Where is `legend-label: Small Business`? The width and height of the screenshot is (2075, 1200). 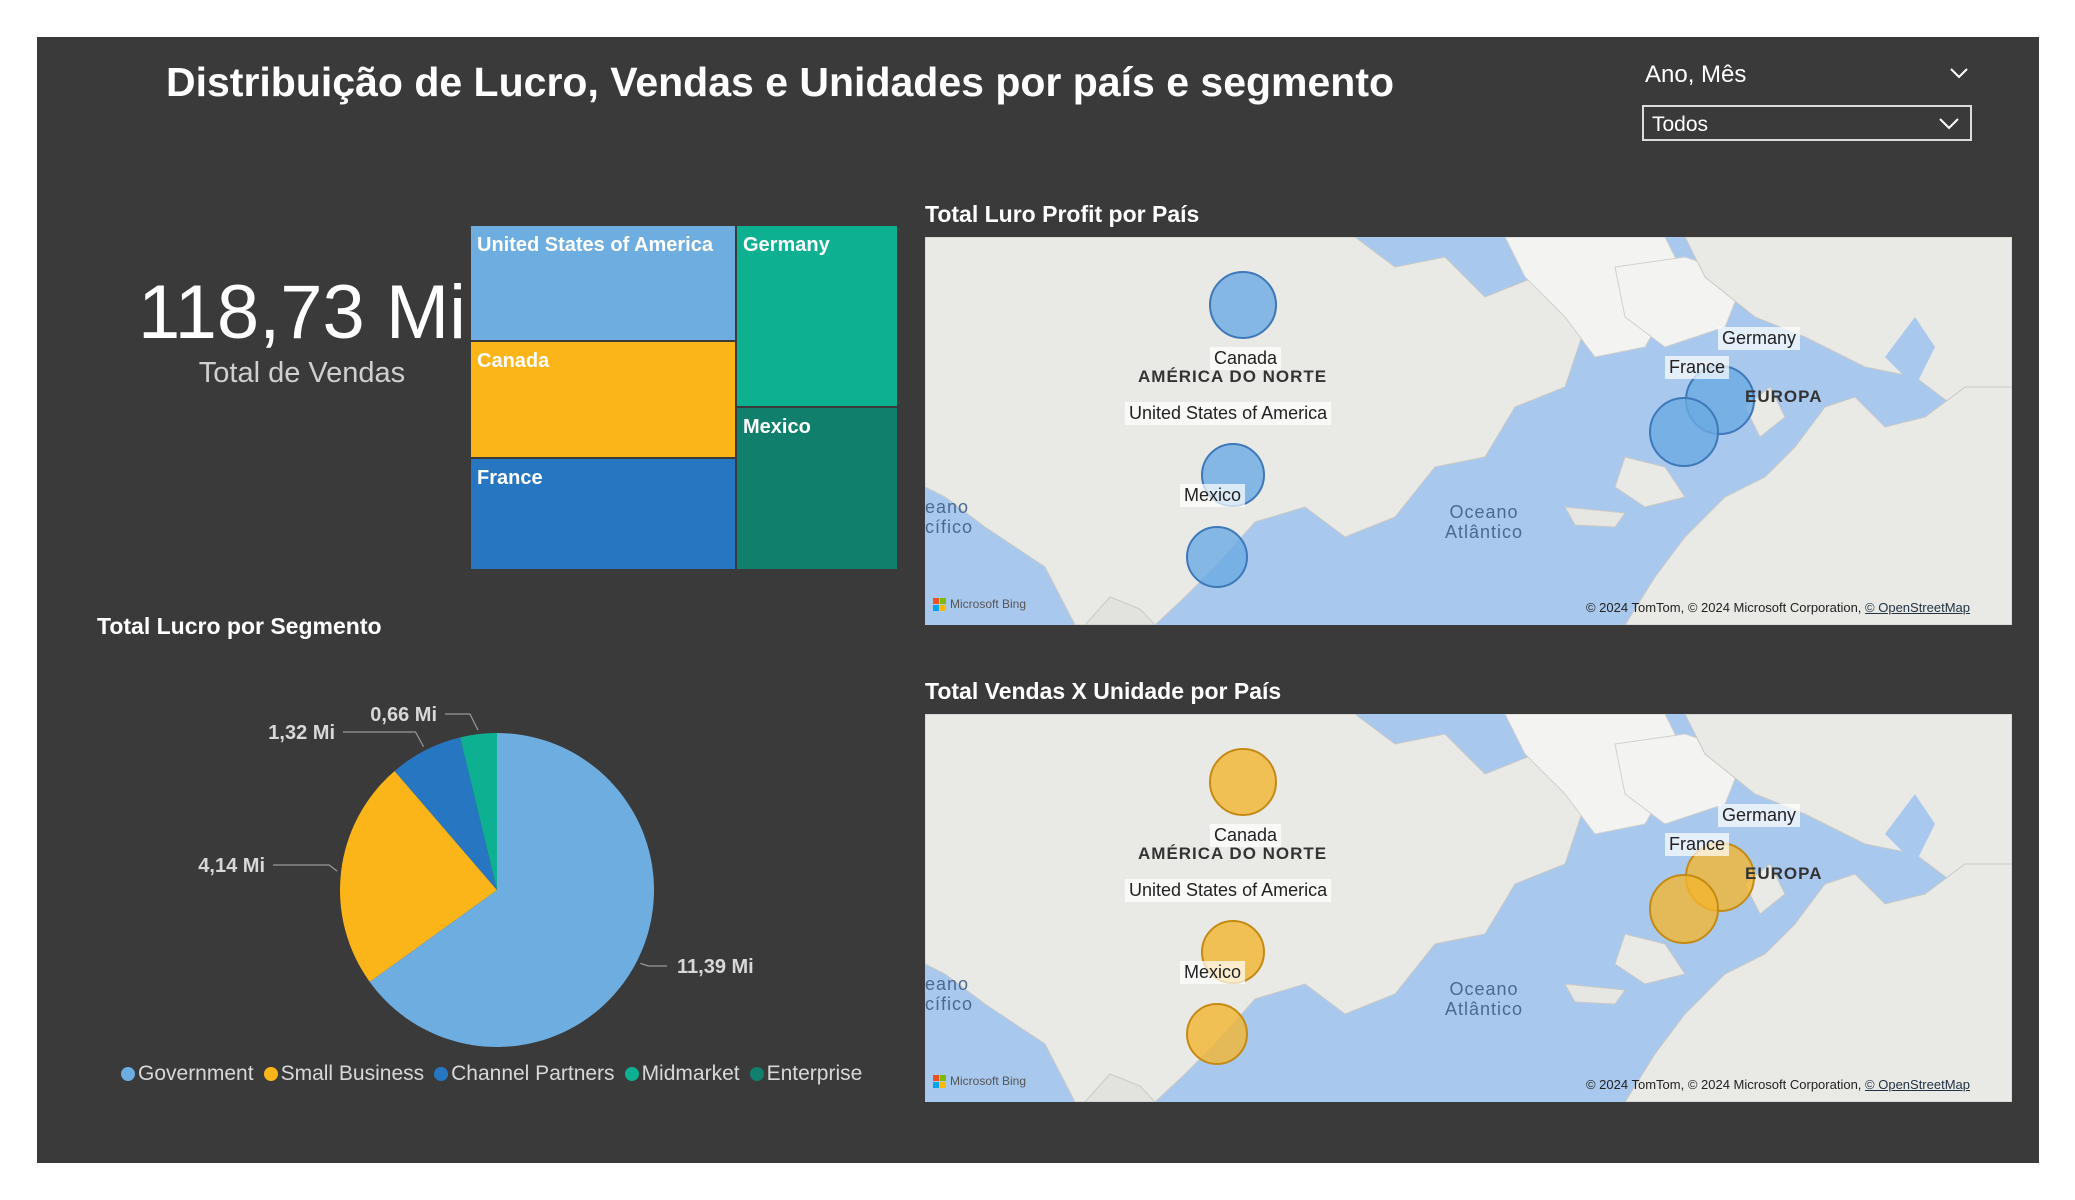 legend-label: Small Business is located at coordinates (352, 1073).